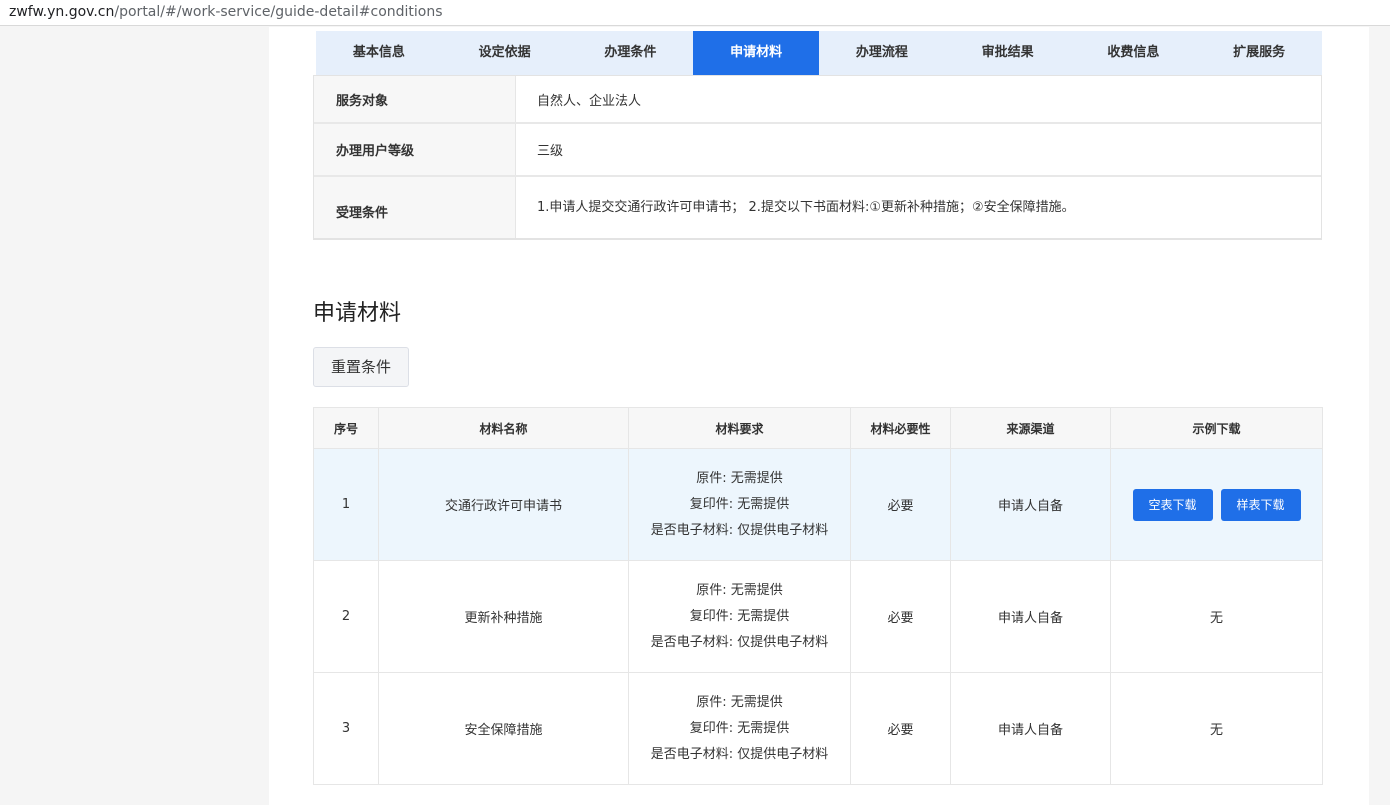  What do you see at coordinates (1030, 428) in the screenshot?
I see `header-source: 来源渠道` at bounding box center [1030, 428].